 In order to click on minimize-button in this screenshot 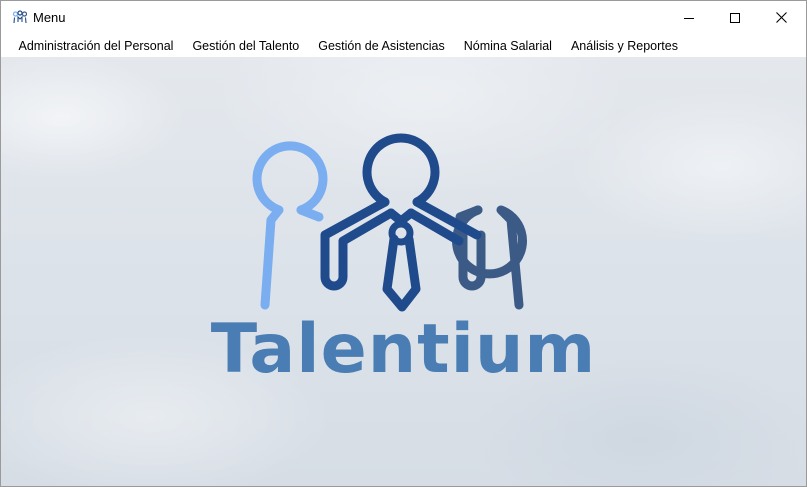, I will do `click(689, 17)`.